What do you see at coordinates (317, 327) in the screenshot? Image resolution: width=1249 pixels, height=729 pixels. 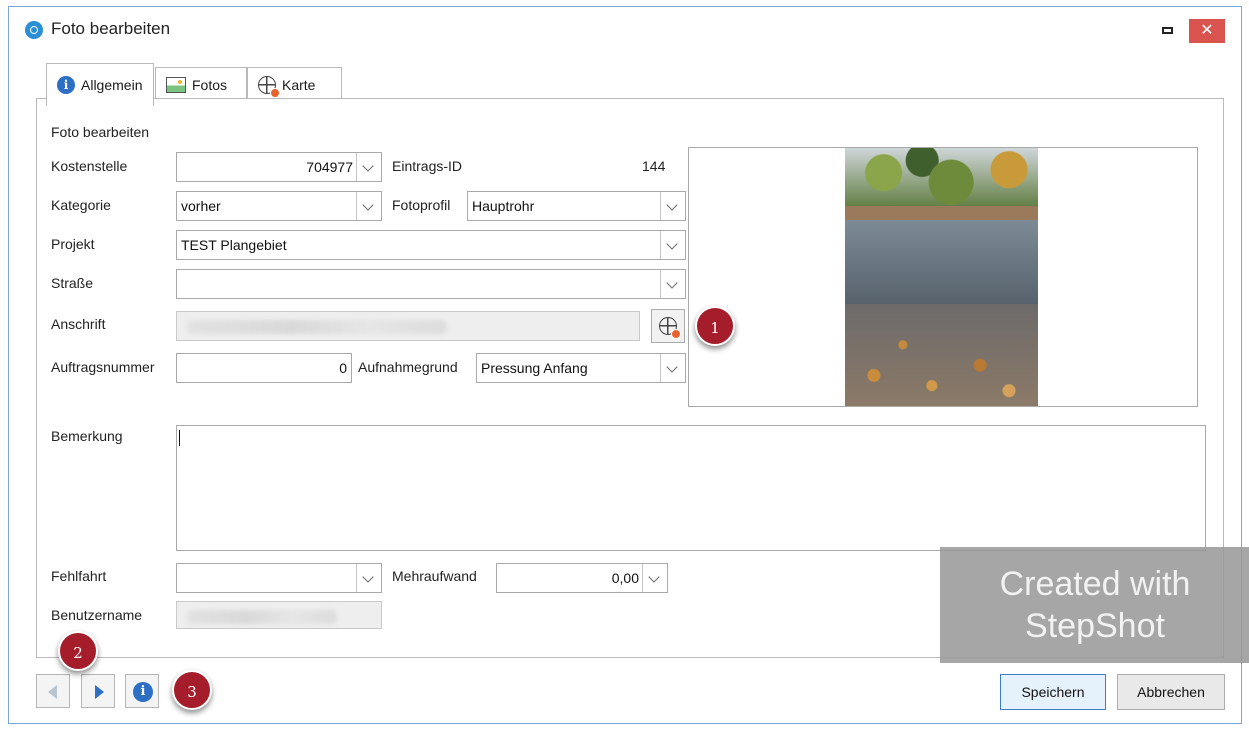 I see `redacted-address` at bounding box center [317, 327].